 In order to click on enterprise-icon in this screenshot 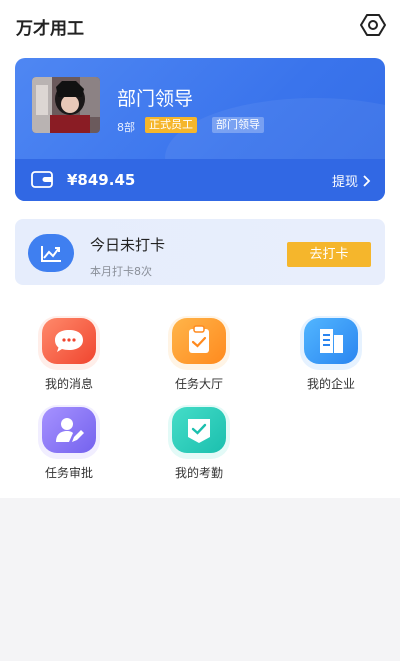, I will do `click(331, 341)`.